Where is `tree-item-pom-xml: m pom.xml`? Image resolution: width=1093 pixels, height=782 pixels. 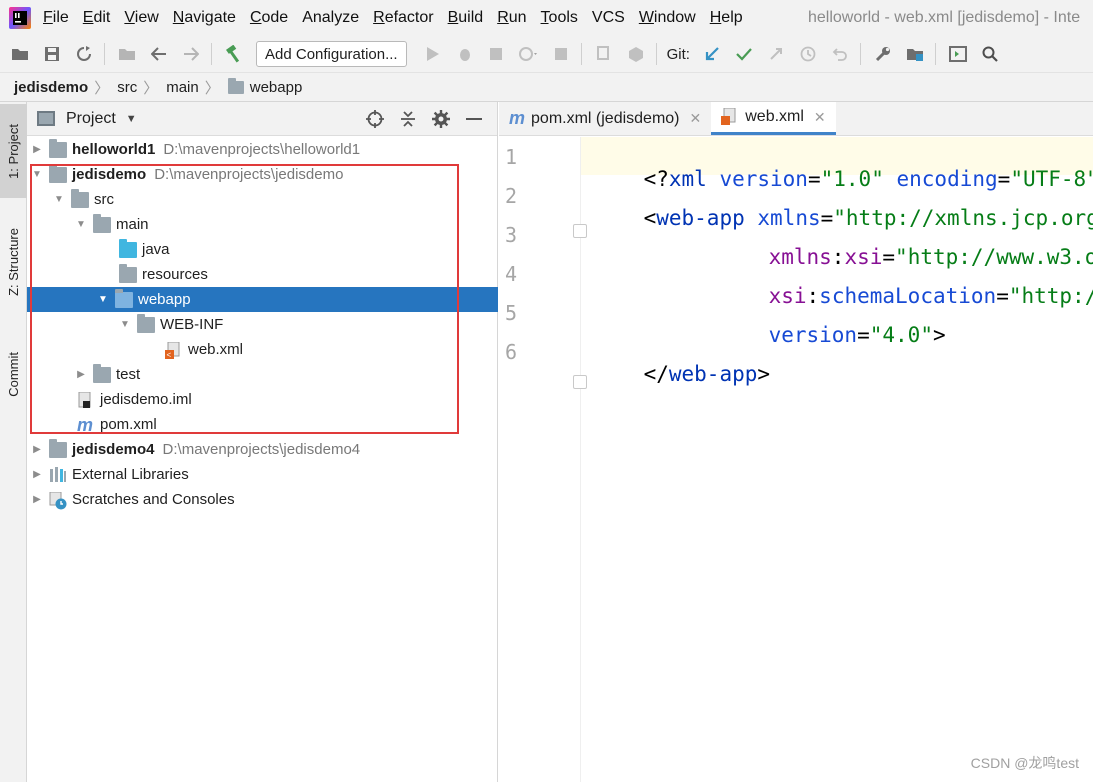
tree-item-pom-xml: m pom.xml is located at coordinates (262, 424).